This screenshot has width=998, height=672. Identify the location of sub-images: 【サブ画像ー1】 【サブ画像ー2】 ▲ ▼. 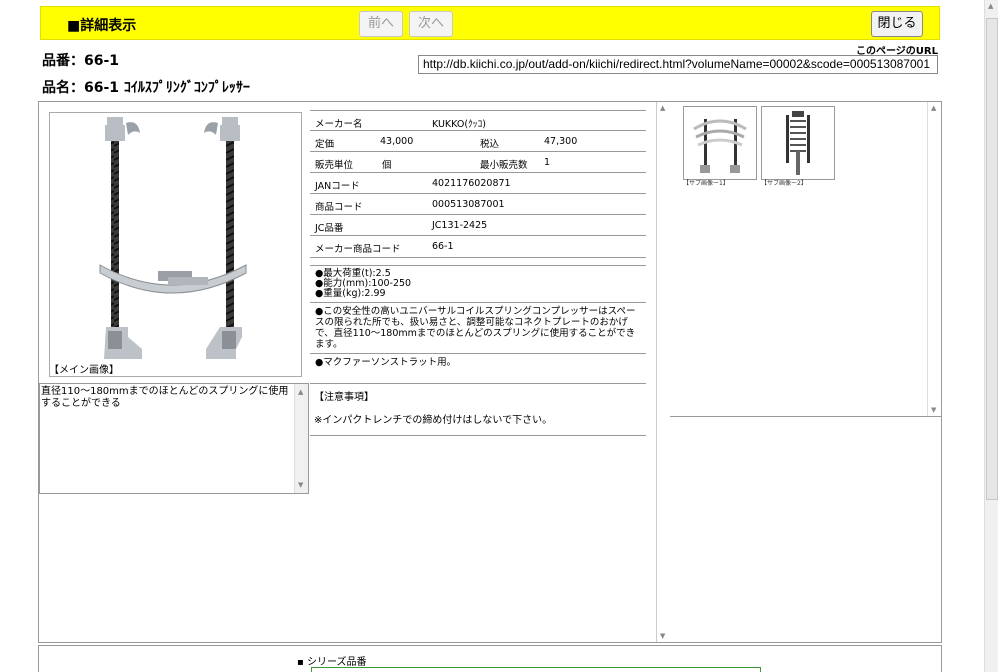
(805, 259).